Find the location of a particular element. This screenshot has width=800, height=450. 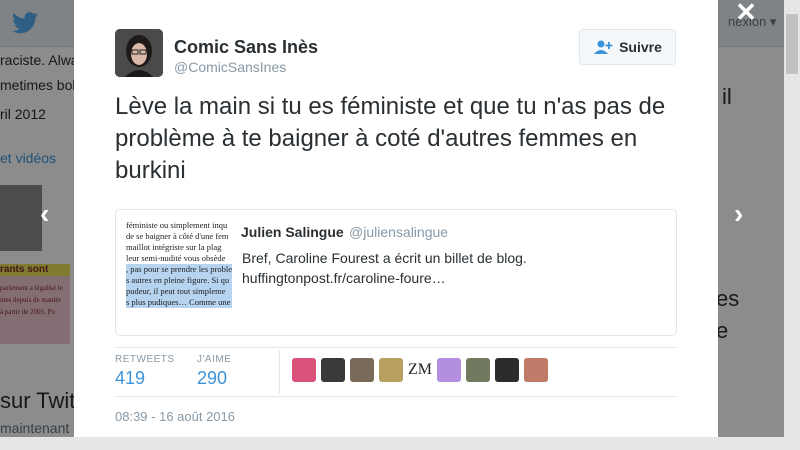

quoted-author-name: Julien Salingue is located at coordinates (292, 232).